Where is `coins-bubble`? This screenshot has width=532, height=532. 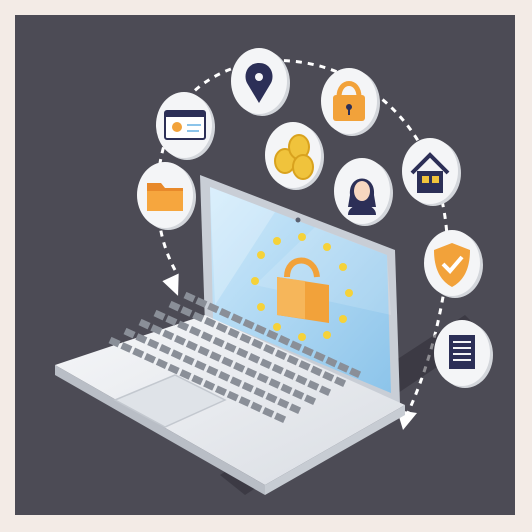
coins-bubble is located at coordinates (294, 156).